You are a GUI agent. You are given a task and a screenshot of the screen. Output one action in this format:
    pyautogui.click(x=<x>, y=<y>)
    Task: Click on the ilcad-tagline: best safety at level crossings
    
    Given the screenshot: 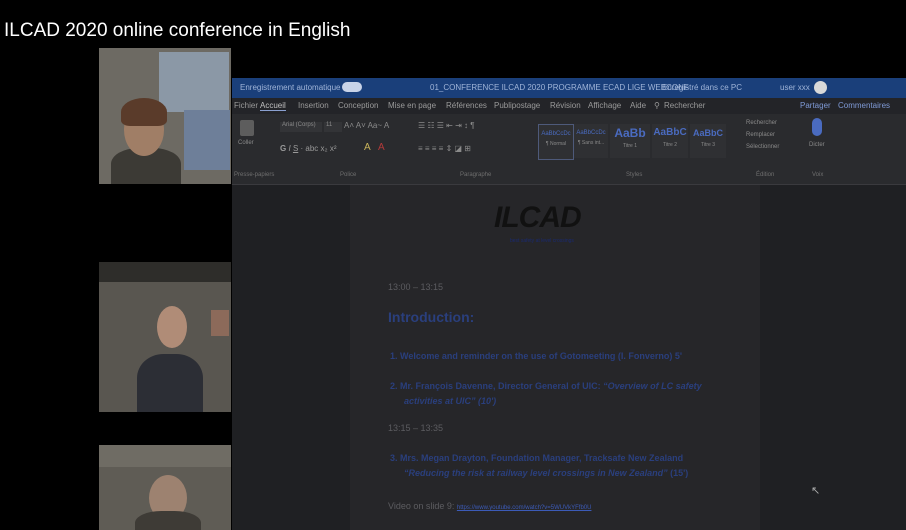 What is the action you would take?
    pyautogui.click(x=542, y=241)
    